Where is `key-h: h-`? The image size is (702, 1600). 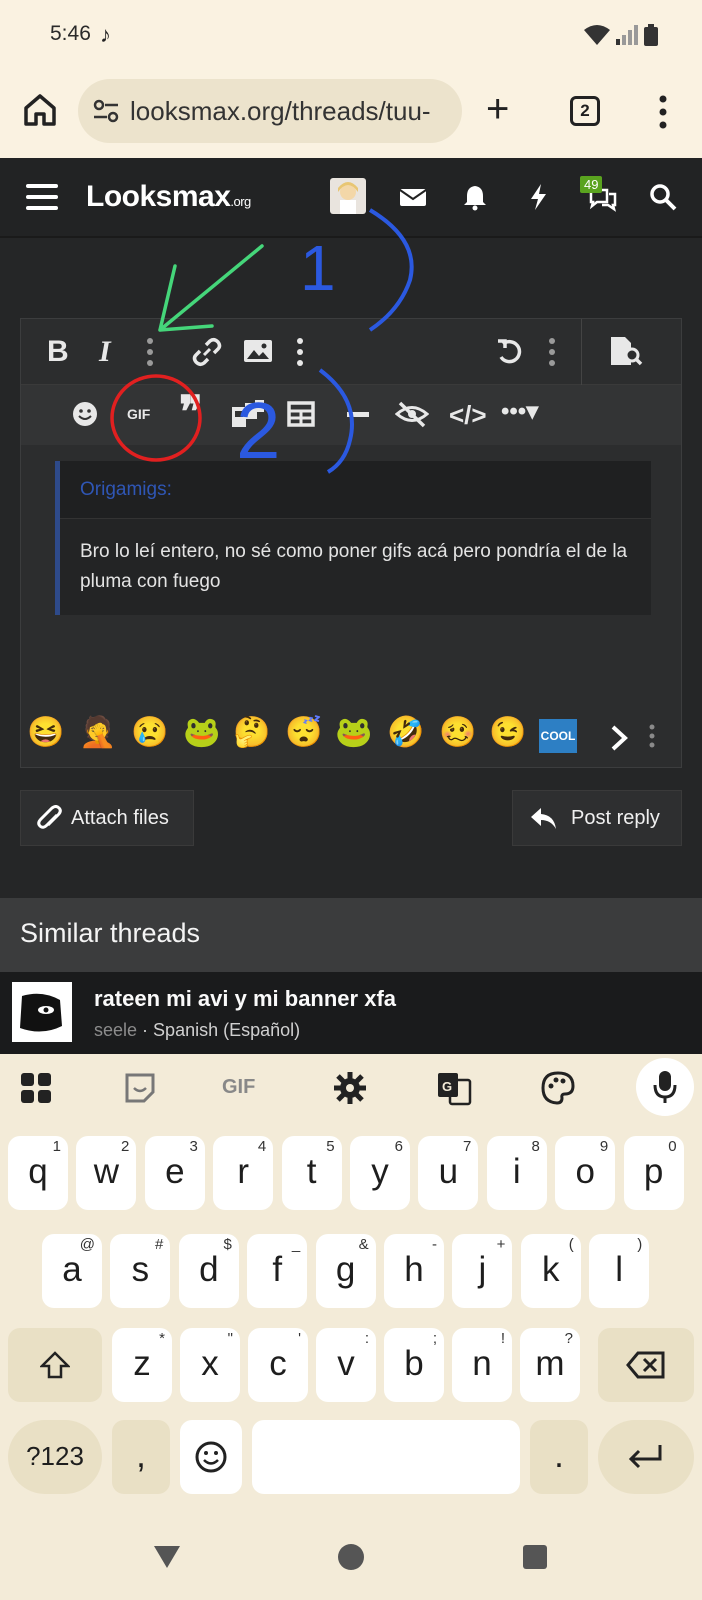 key-h: h- is located at coordinates (414, 1271).